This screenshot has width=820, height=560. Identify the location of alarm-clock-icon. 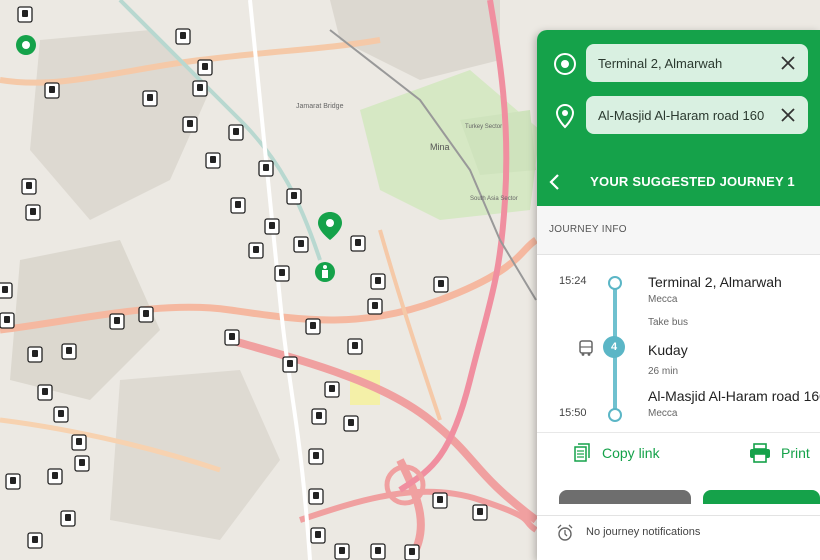
(565, 532).